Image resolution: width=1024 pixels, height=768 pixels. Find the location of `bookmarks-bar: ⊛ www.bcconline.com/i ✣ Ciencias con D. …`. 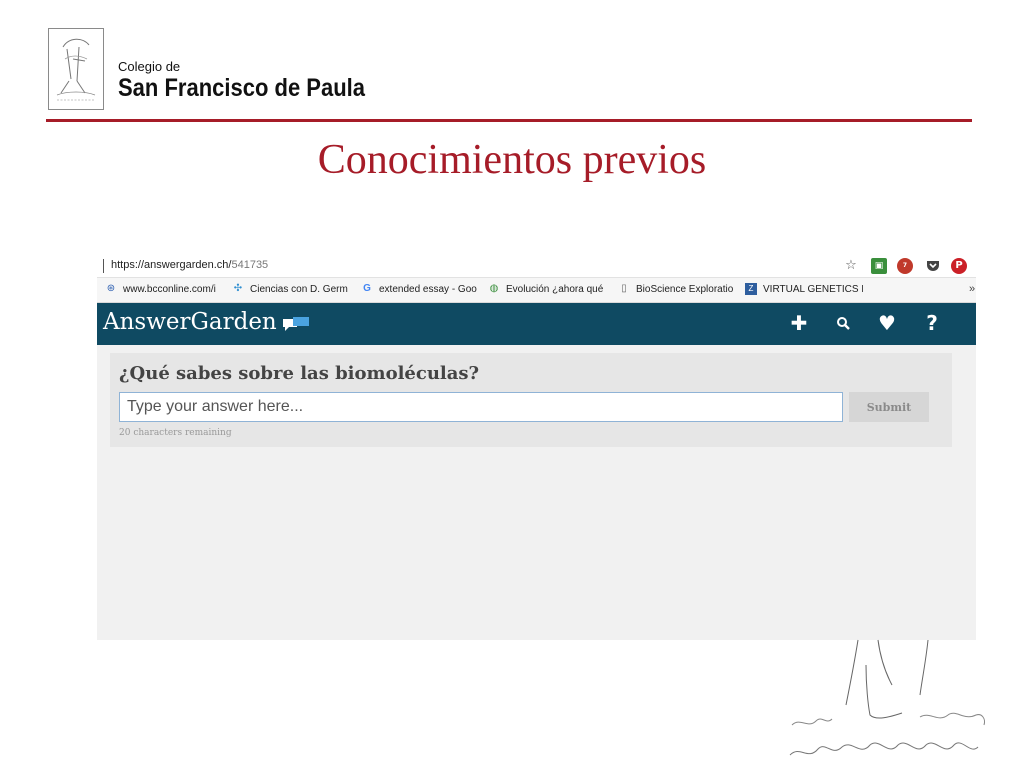

bookmarks-bar: ⊛ www.bcconline.com/i ✣ Ciencias con D. … is located at coordinates (536, 290).